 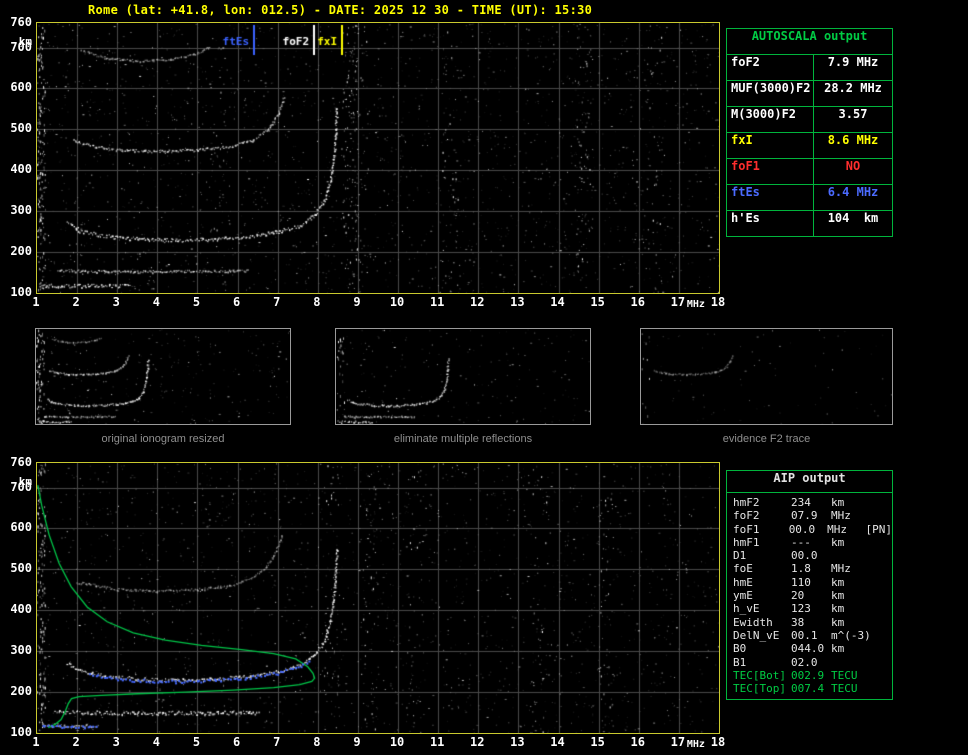 I want to click on x-axis-tick: 3, so click(x=116, y=302).